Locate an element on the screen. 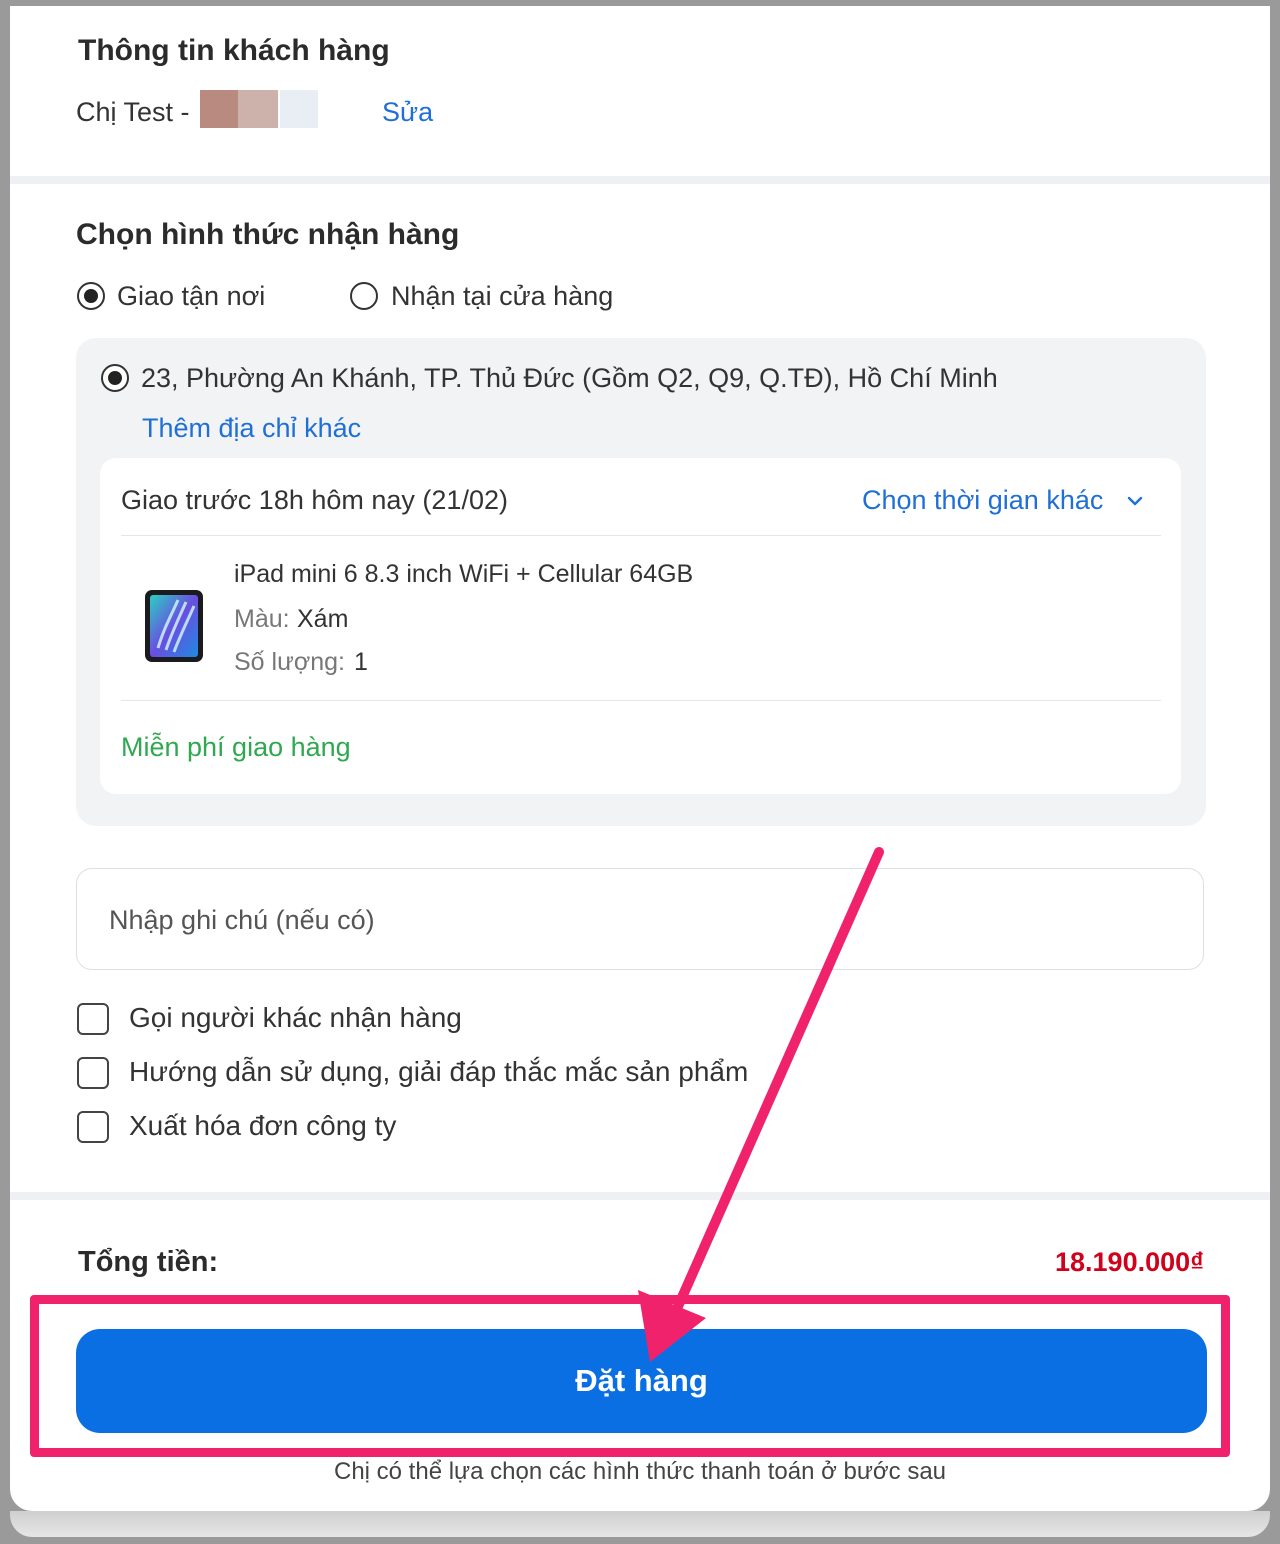  checkbox-call-other is located at coordinates (93, 1019).